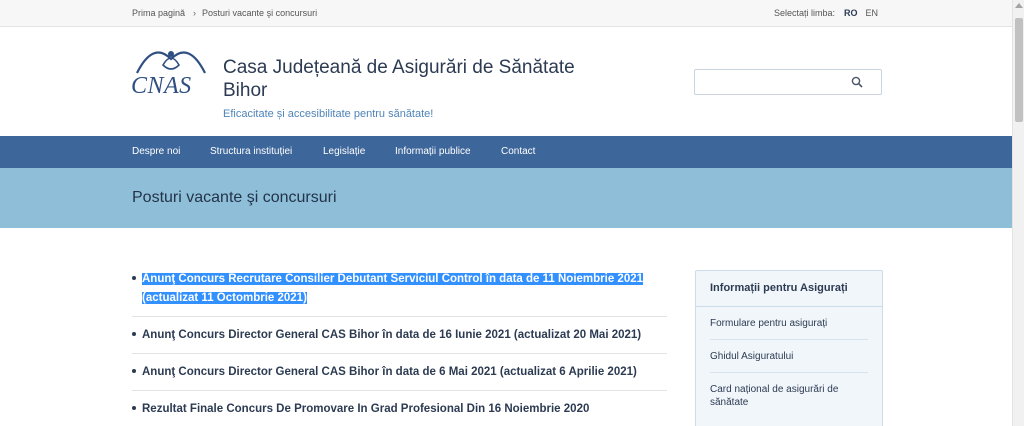 The height and width of the screenshot is (426, 1024). I want to click on breadcrumb-home-link: Prima pagină, so click(158, 13).